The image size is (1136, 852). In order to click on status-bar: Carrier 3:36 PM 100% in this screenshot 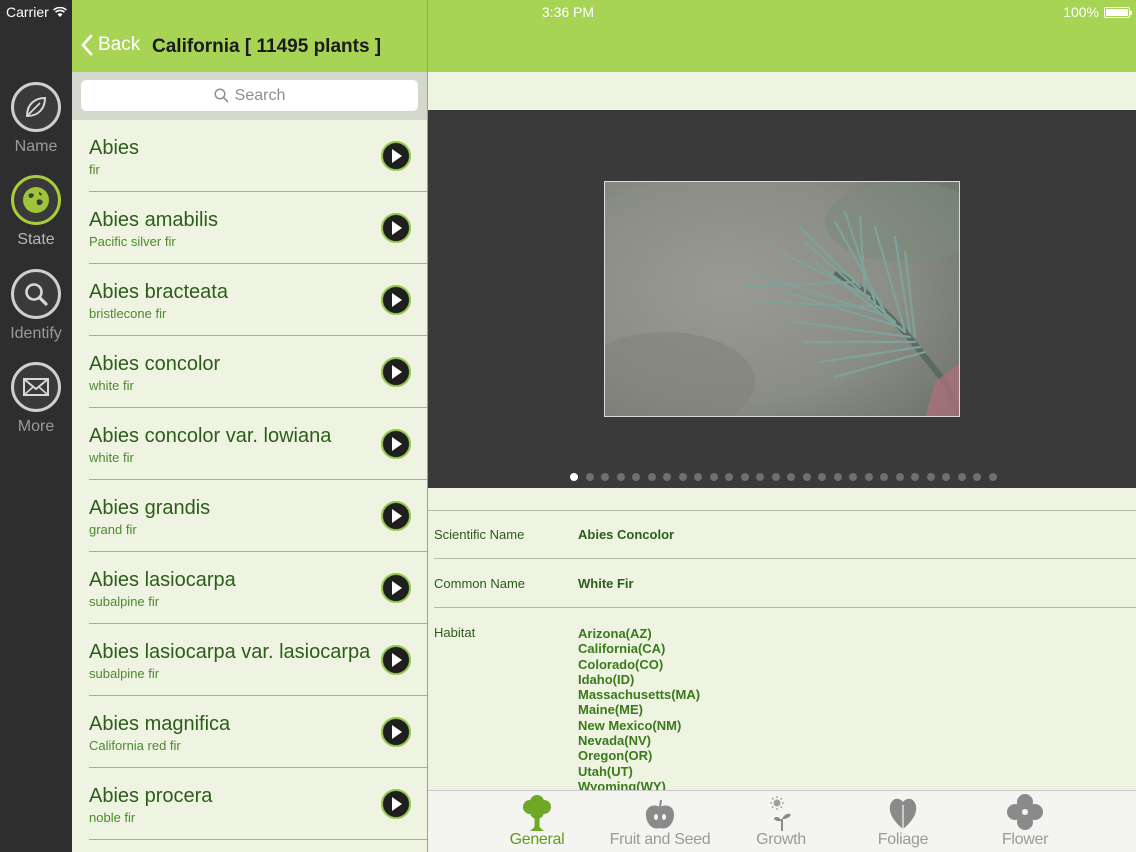, I will do `click(568, 11)`.